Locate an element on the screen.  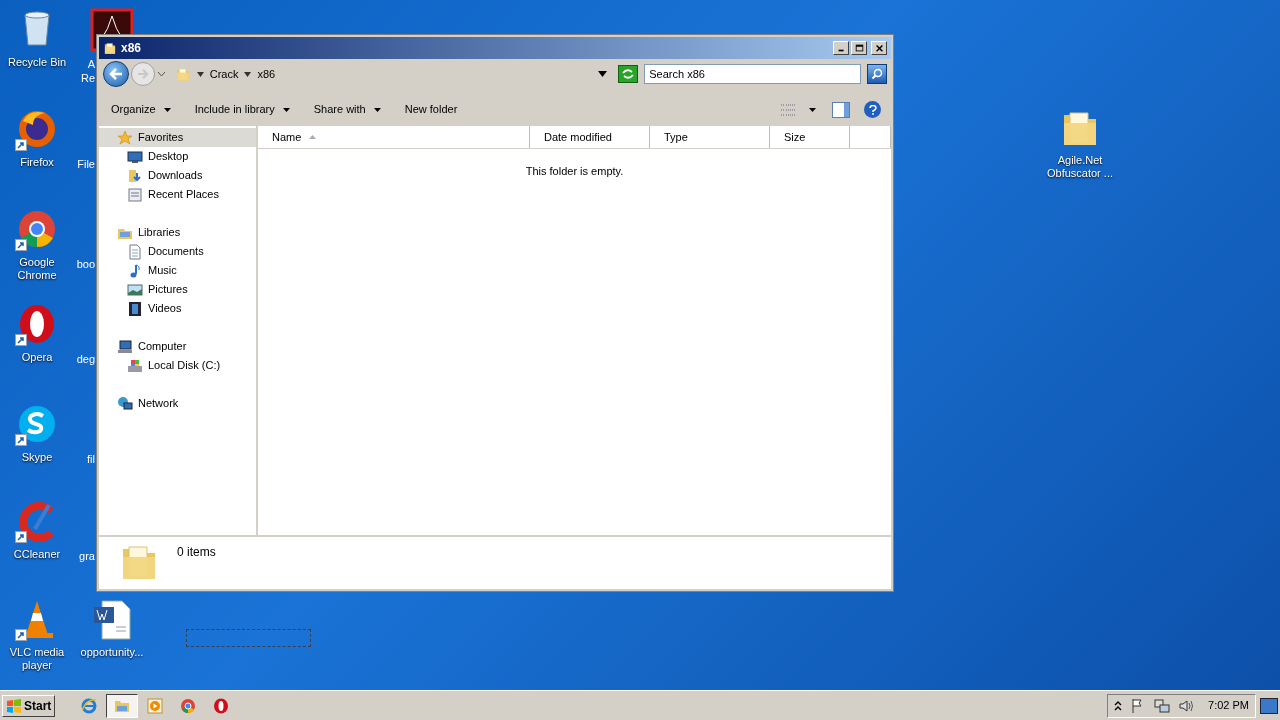
toolbar-button: Include in library is located at coordinates (242, 109).